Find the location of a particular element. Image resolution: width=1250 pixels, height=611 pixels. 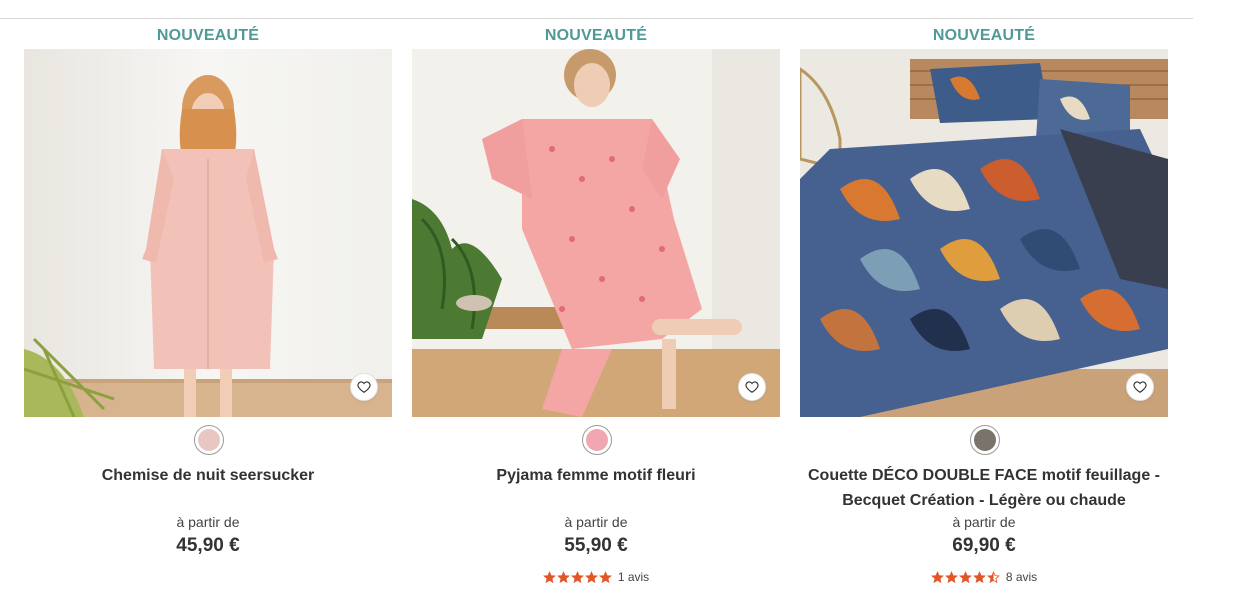

product-price: 69,90 € is located at coordinates (984, 545).